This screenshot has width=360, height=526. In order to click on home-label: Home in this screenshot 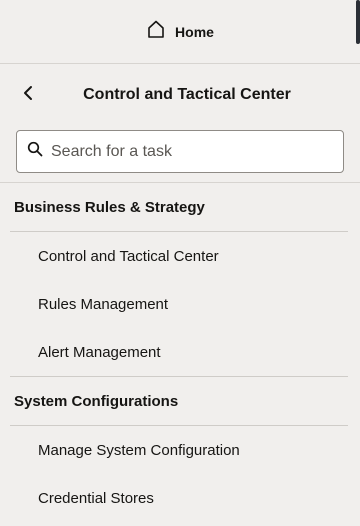, I will do `click(194, 31)`.